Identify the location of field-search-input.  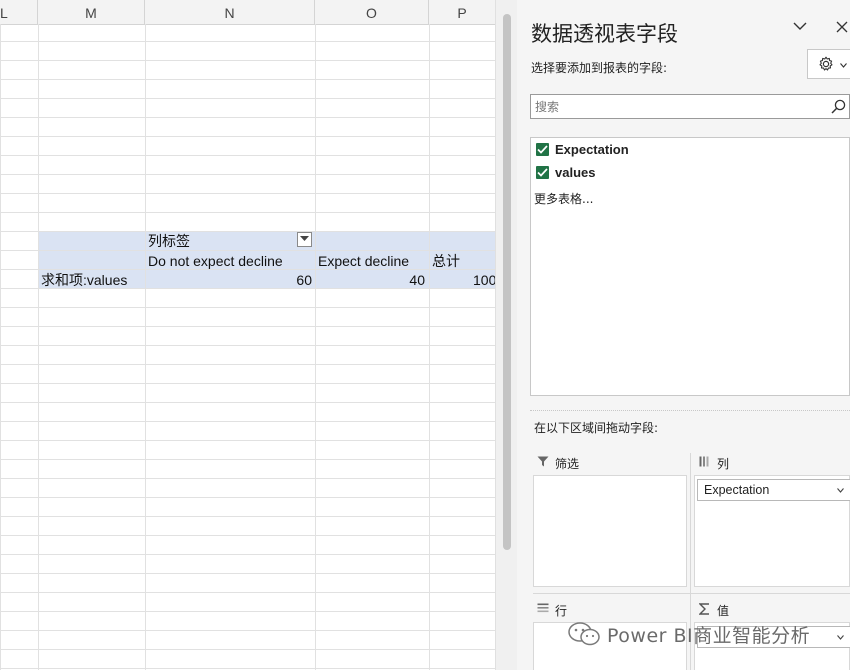
(680, 106).